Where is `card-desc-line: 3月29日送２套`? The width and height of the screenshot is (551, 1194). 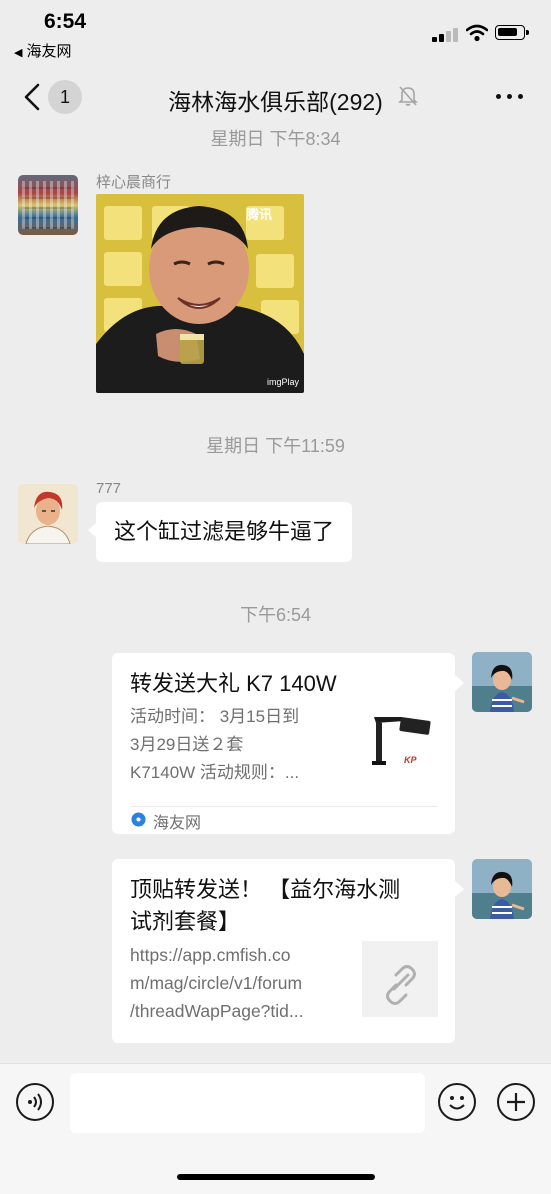
card-desc-line: 3月29日送２套 is located at coordinates (187, 744).